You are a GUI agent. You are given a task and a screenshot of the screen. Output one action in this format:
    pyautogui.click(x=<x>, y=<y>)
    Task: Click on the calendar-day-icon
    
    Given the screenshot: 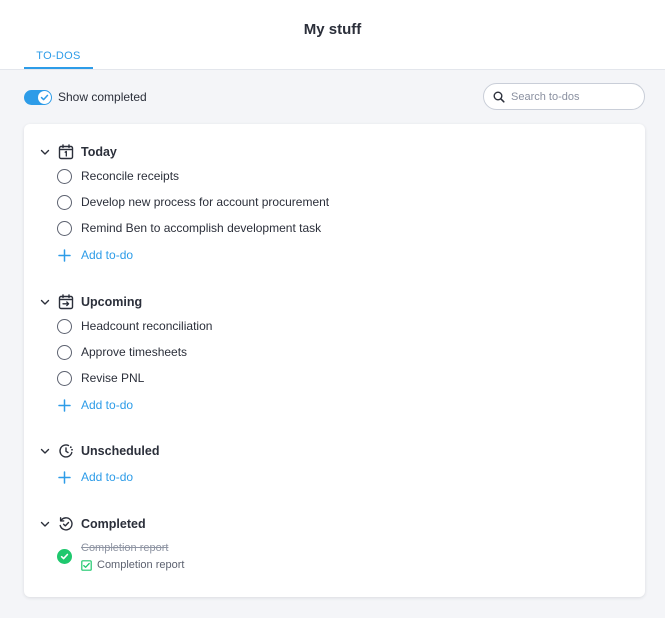 What is the action you would take?
    pyautogui.click(x=66, y=152)
    